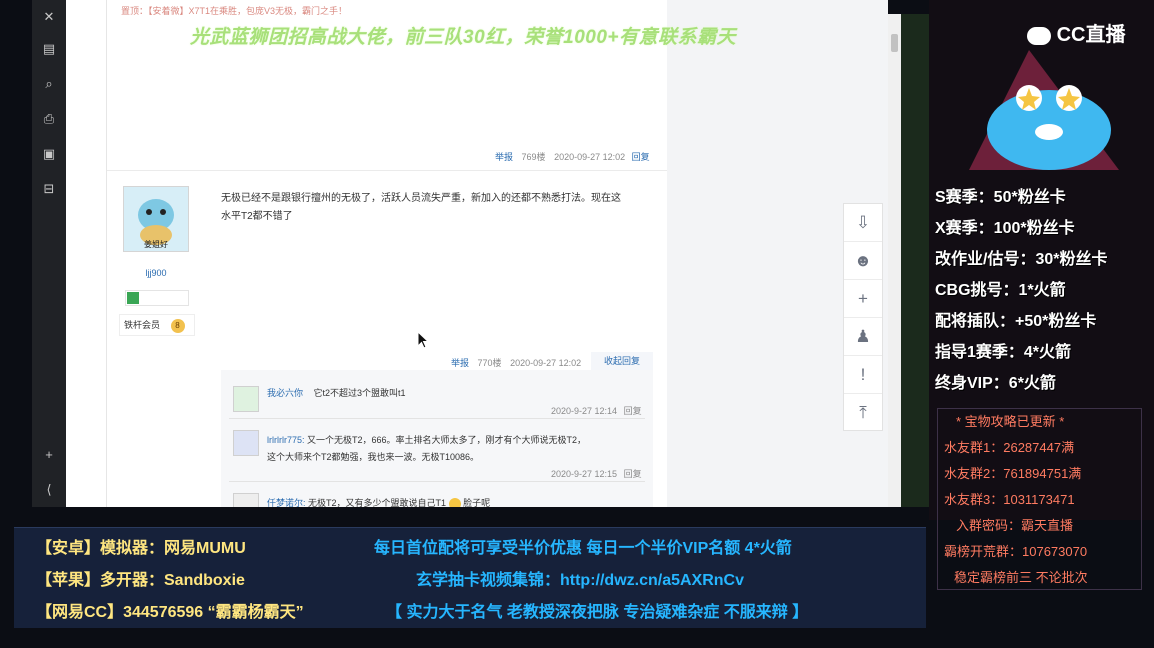  Describe the element at coordinates (257, 216) in the screenshot. I see `post-line: 水平T2都不错了` at that location.